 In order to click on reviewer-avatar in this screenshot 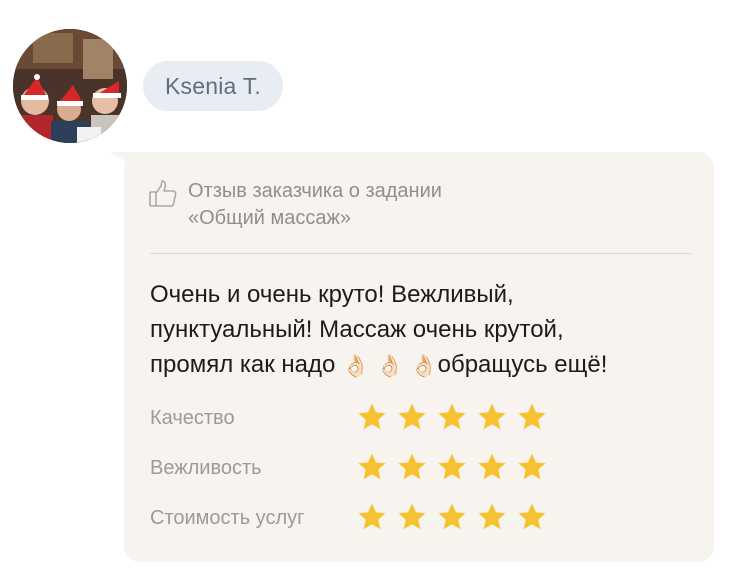, I will do `click(70, 86)`.